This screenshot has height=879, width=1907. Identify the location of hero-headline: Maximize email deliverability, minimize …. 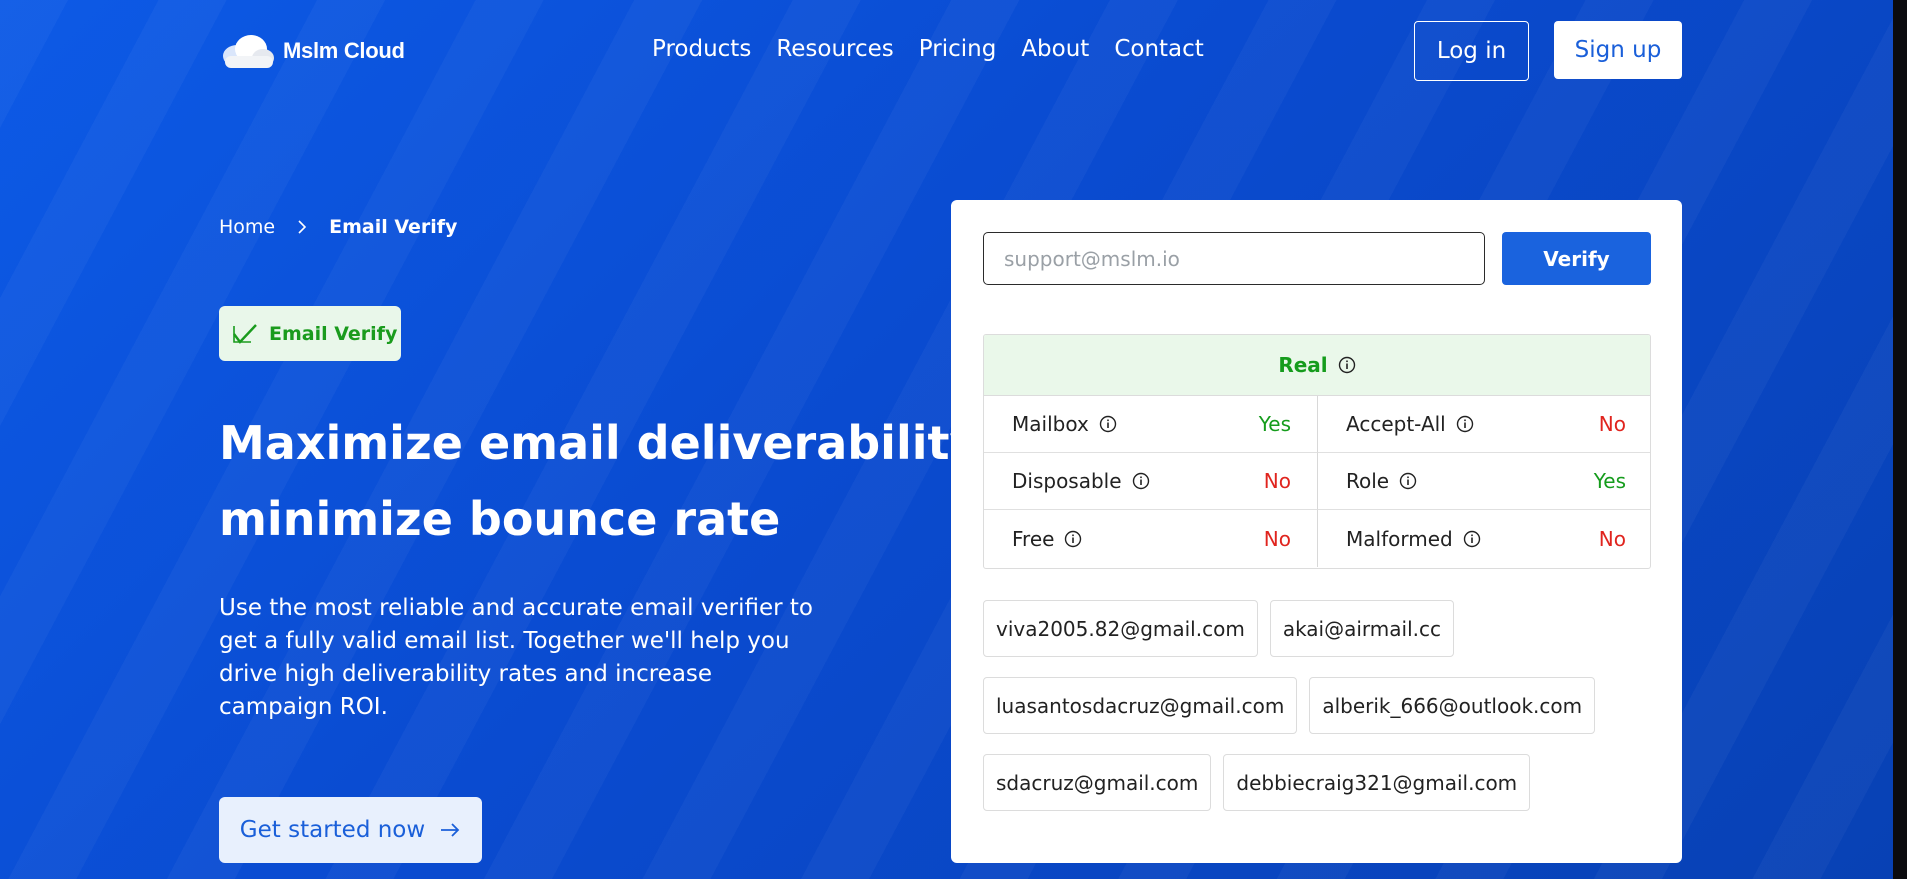
(606, 481).